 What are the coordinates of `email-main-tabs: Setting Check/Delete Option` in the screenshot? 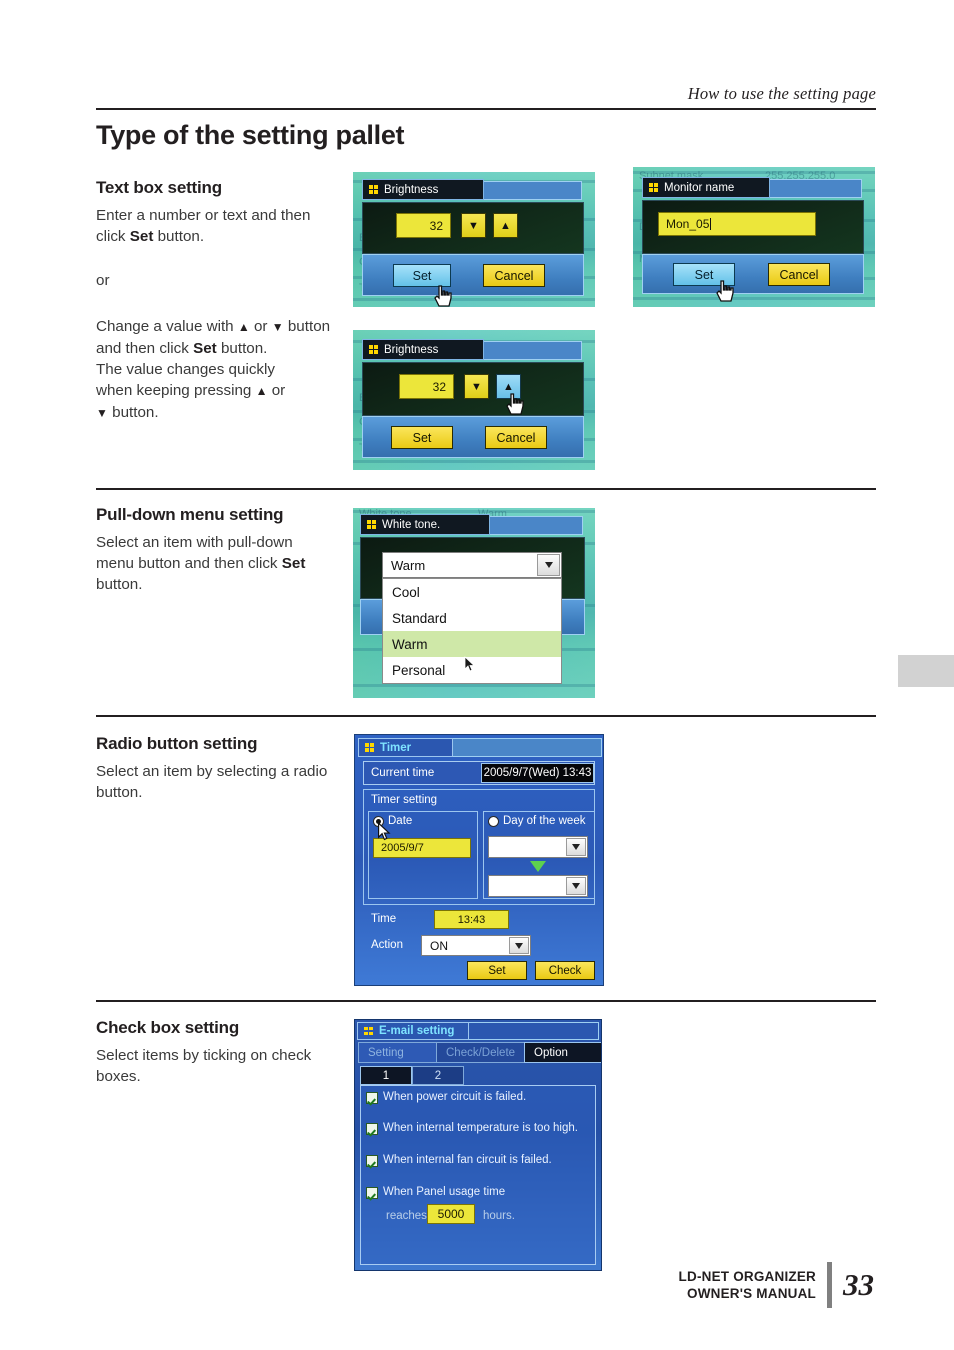 It's located at (479, 1053).